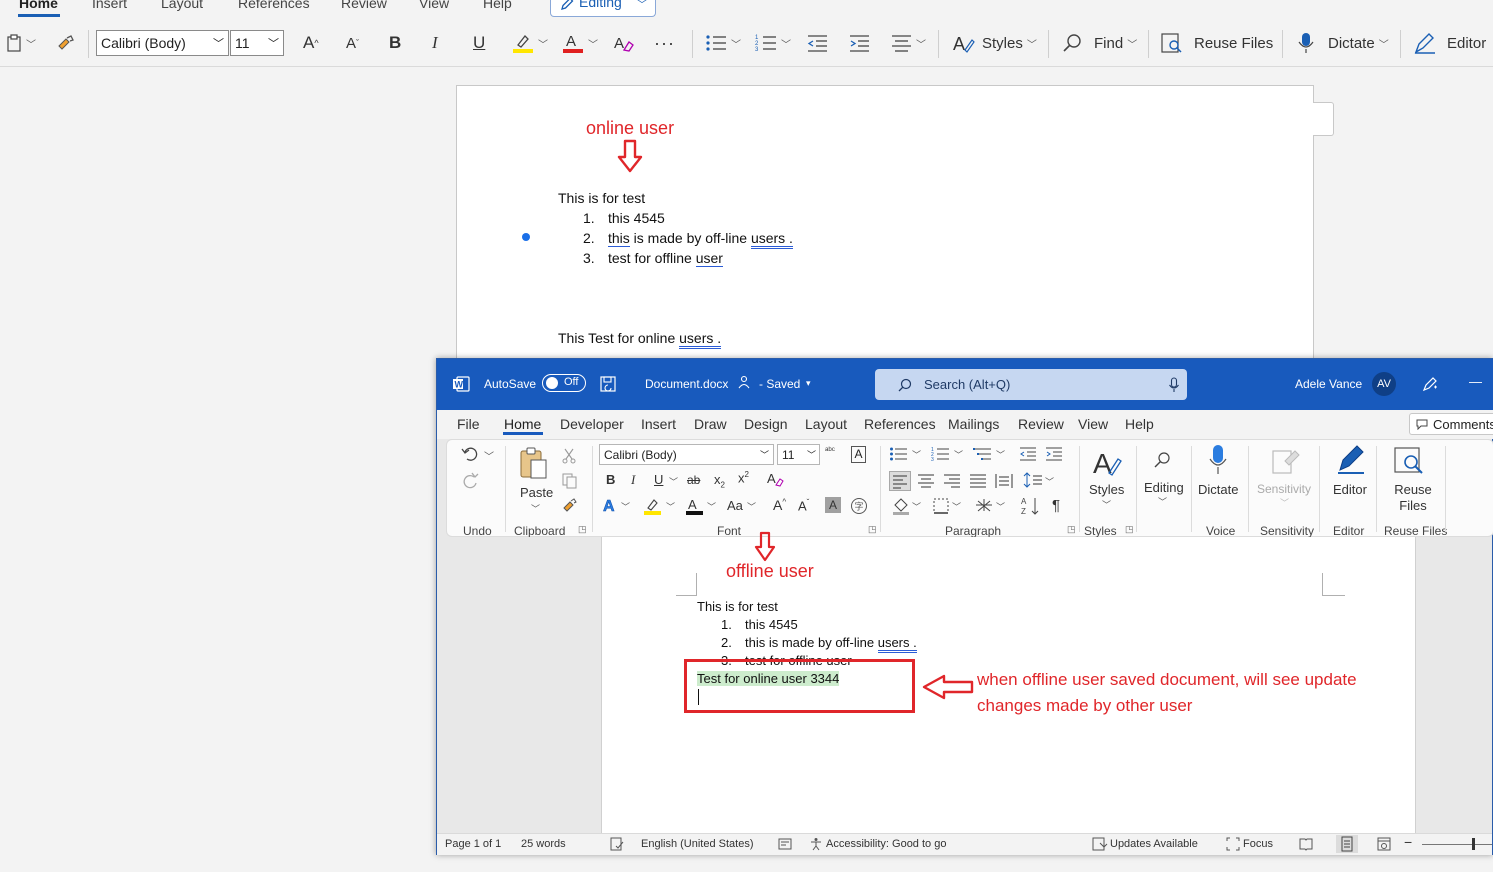  I want to click on numbering-icon: 123, so click(941, 454).